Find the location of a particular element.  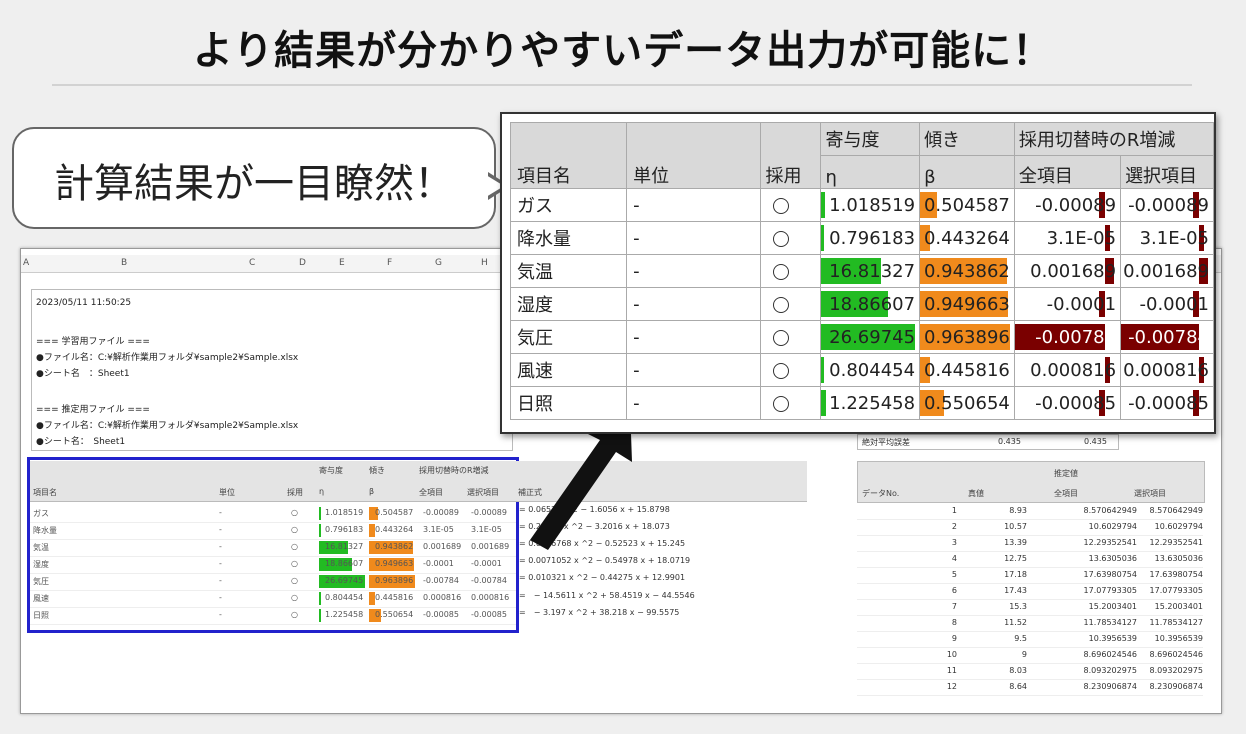

estimate-cell-all: 8.093202975 is located at coordinates (1110, 670).